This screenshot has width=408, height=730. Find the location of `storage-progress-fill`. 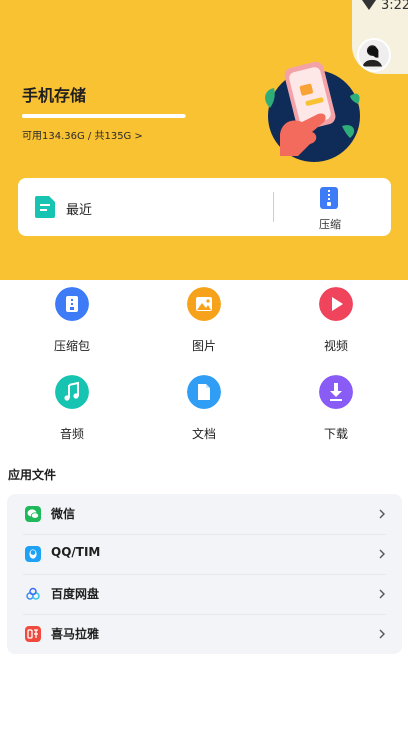

storage-progress-fill is located at coordinates (104, 116).